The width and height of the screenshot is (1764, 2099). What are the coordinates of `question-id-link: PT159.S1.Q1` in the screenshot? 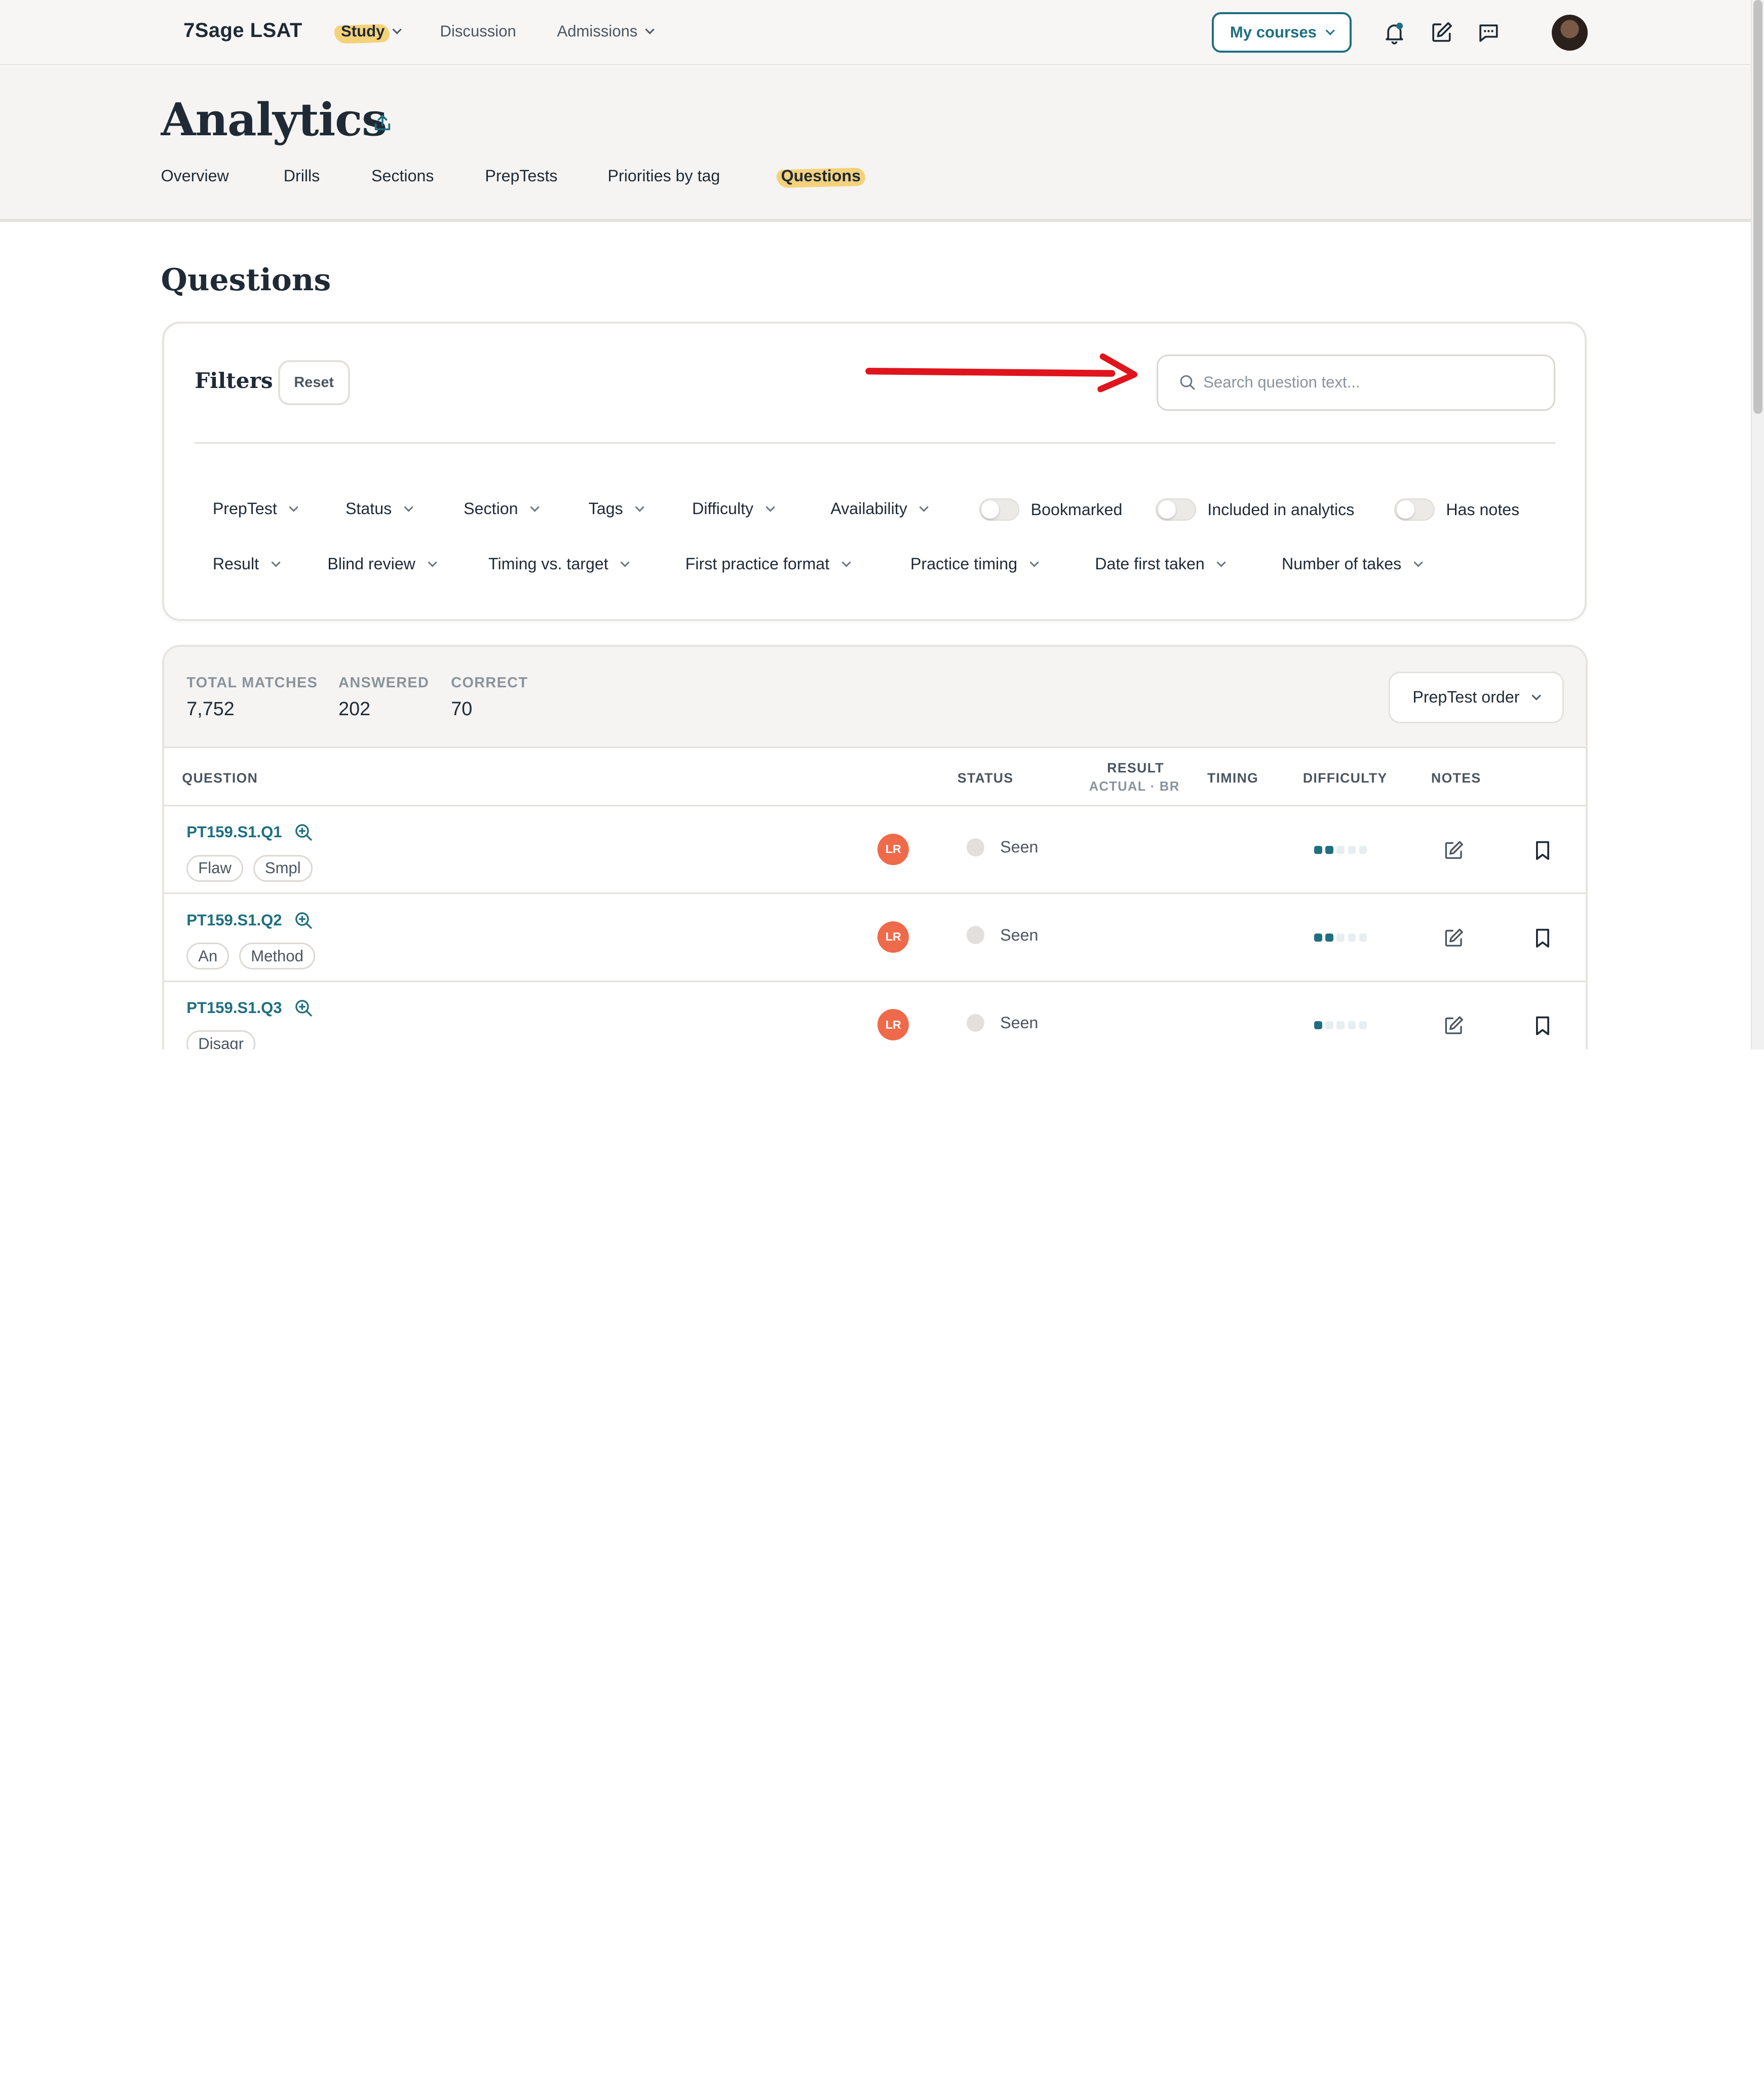 It's located at (249, 832).